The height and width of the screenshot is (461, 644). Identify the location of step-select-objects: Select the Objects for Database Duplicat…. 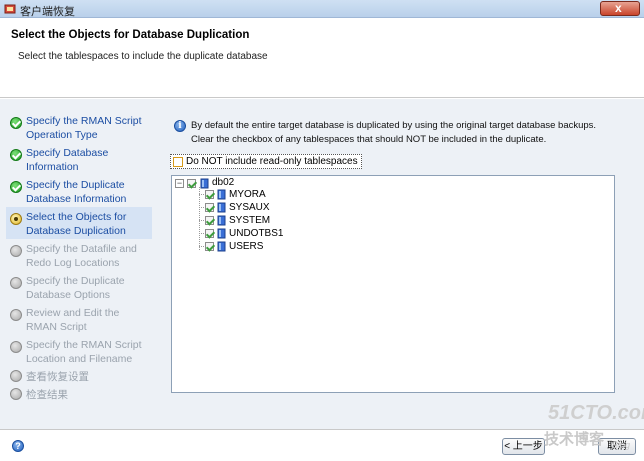
(79, 223).